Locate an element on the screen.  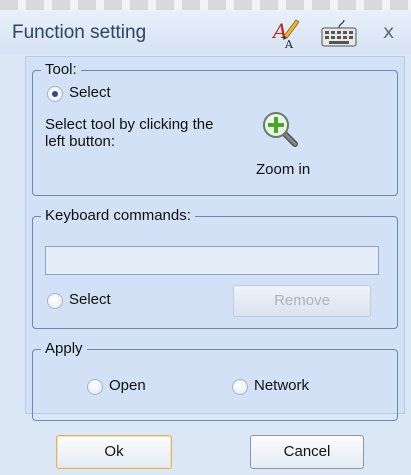
keyboard-select-label: Select is located at coordinates (90, 299).